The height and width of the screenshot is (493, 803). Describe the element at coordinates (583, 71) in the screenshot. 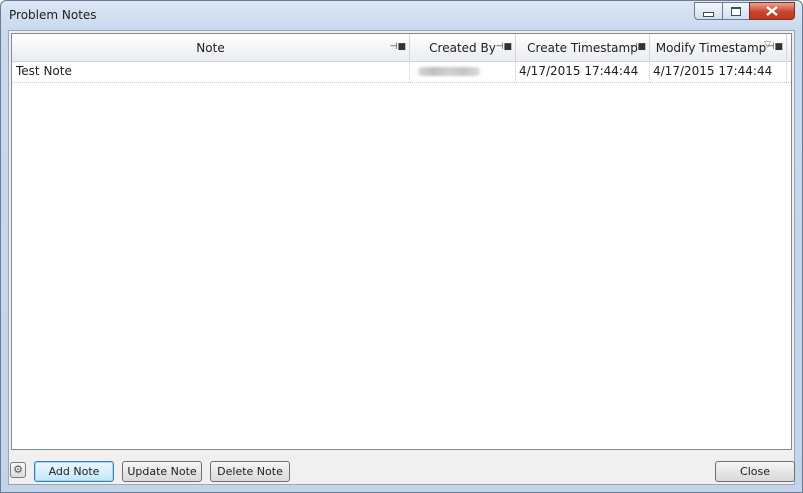

I see `cell-create-timestamp: 4/17/2015 17:44:44` at that location.